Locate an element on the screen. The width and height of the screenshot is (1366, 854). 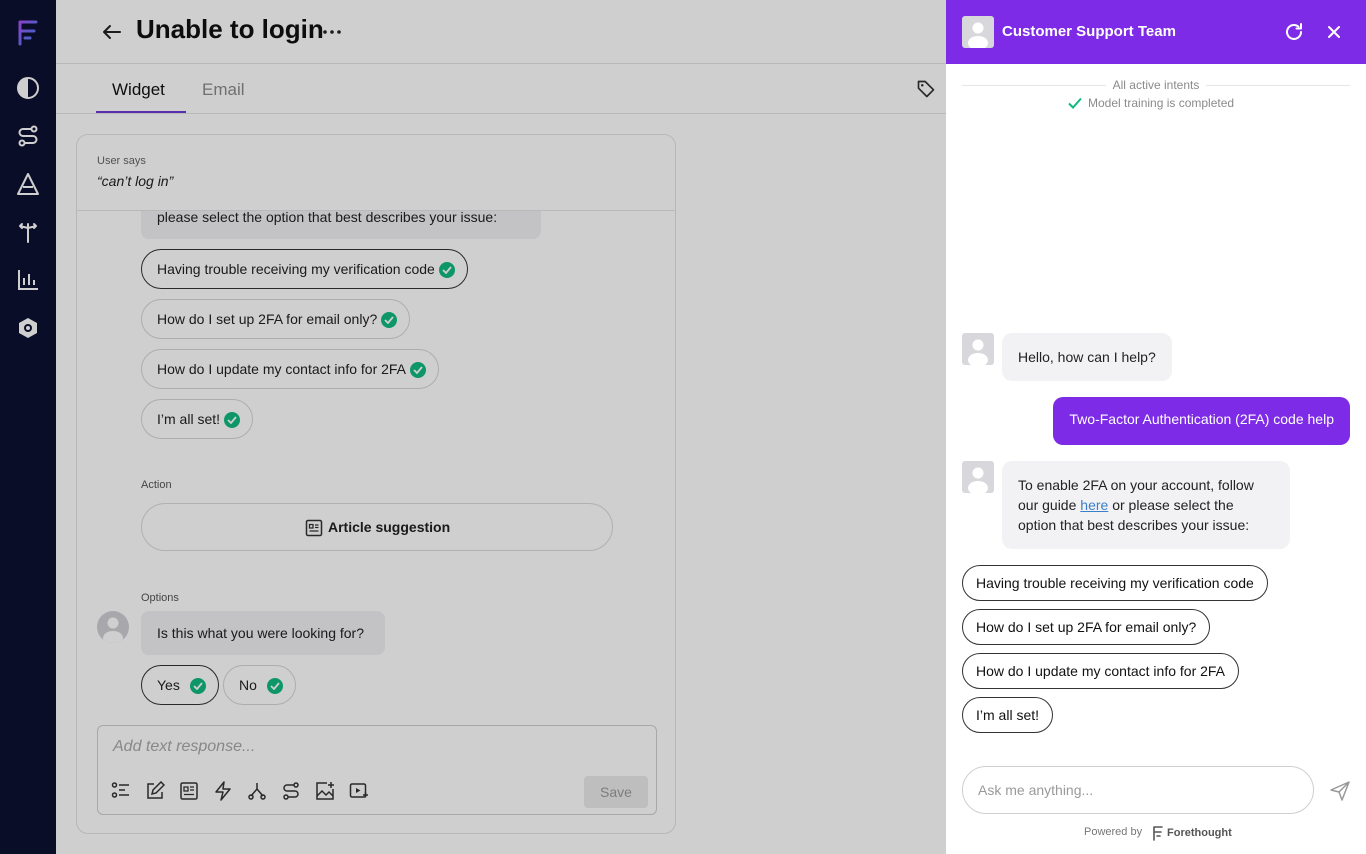
close-icon is located at coordinates (1334, 32).